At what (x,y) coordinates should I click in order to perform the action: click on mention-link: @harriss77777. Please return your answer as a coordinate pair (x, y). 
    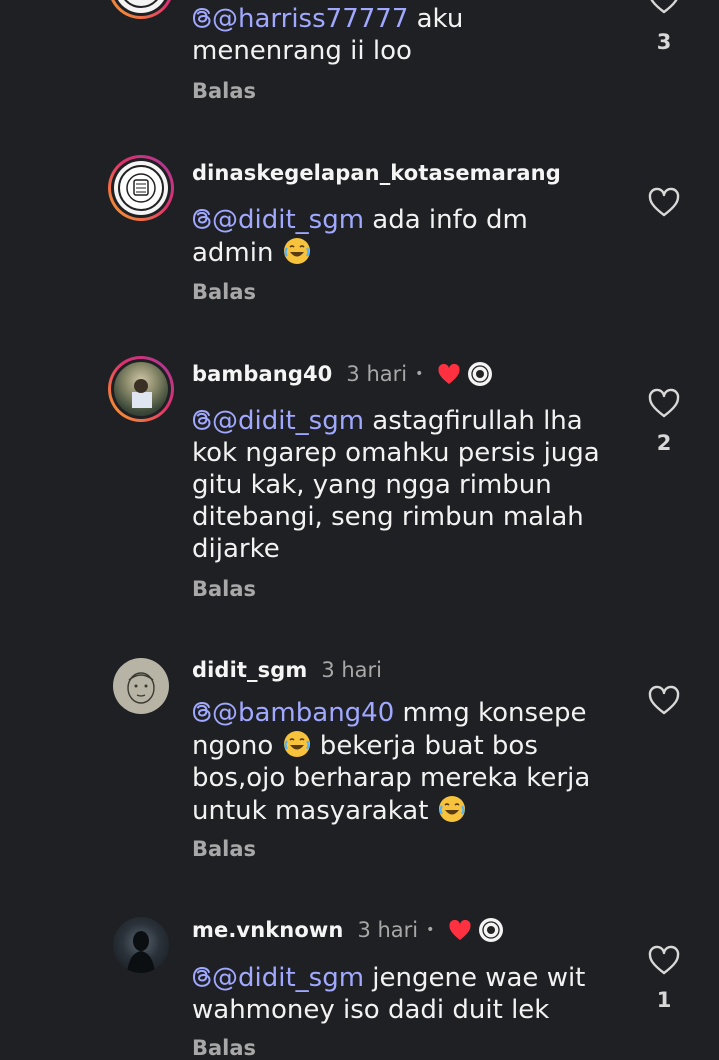
    Looking at the image, I should click on (300, 19).